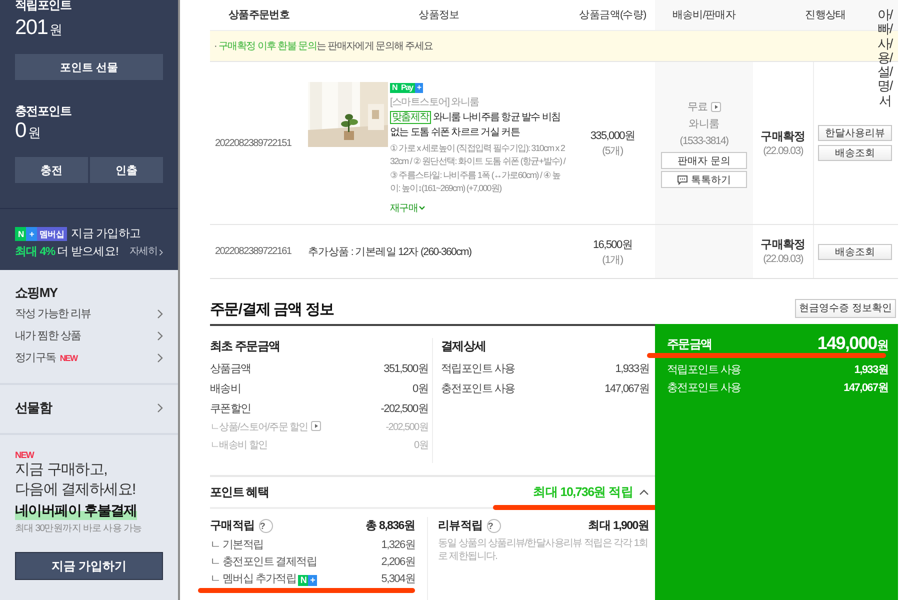  What do you see at coordinates (230, 409) in the screenshot?
I see `amount-label: 쿠폰할인` at bounding box center [230, 409].